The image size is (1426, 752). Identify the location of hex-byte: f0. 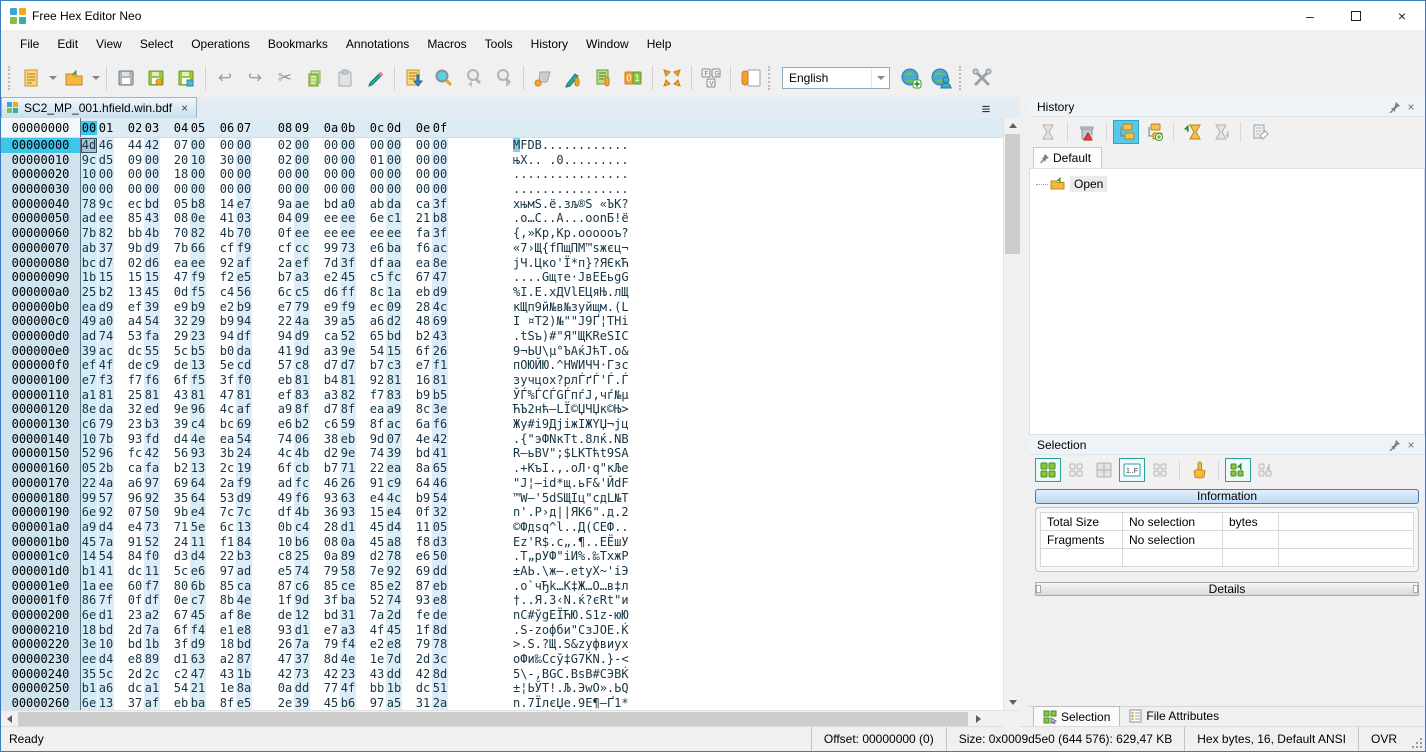
(244, 380).